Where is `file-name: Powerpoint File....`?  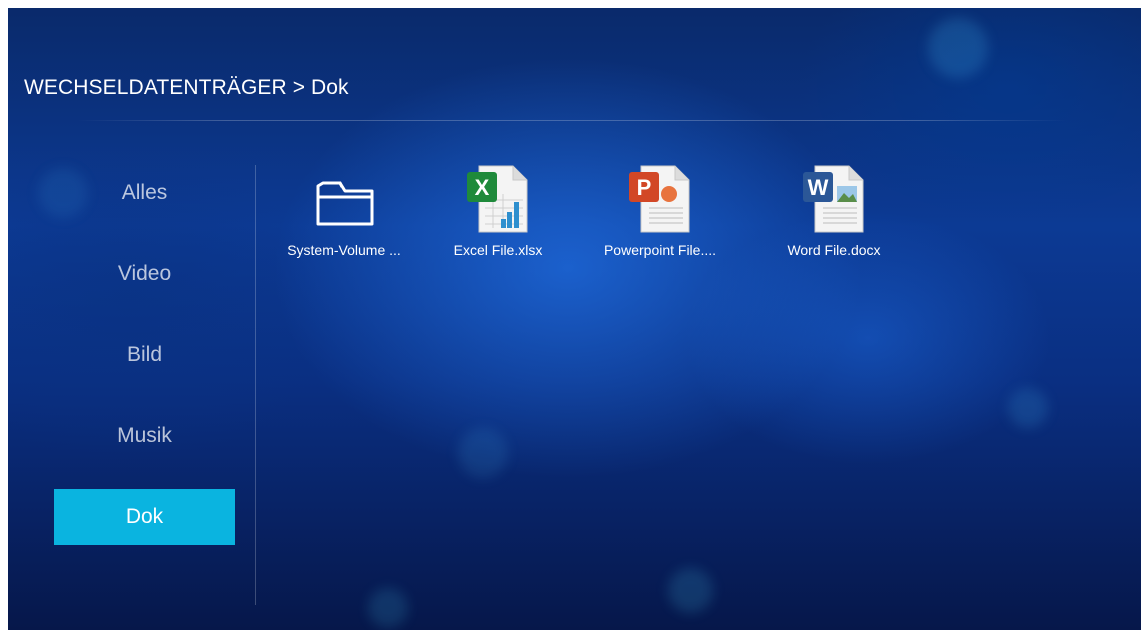
file-name: Powerpoint File.... is located at coordinates (660, 250).